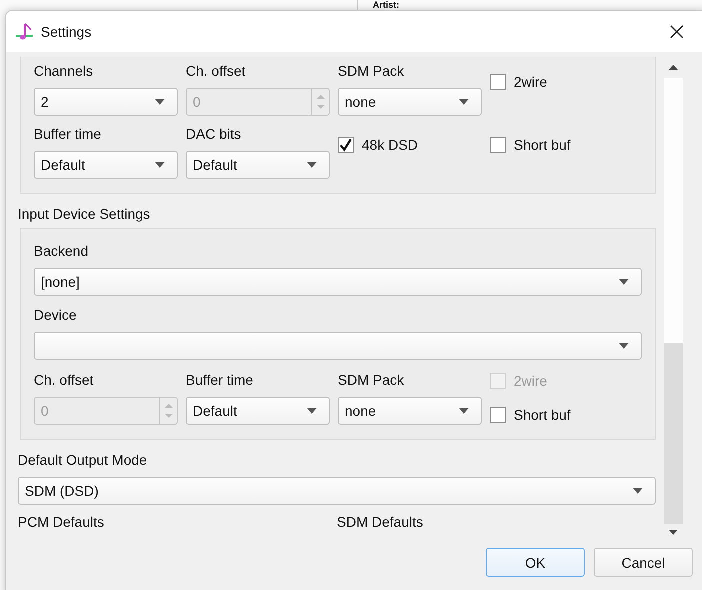  What do you see at coordinates (64, 71) in the screenshot?
I see `field-label: Channels` at bounding box center [64, 71].